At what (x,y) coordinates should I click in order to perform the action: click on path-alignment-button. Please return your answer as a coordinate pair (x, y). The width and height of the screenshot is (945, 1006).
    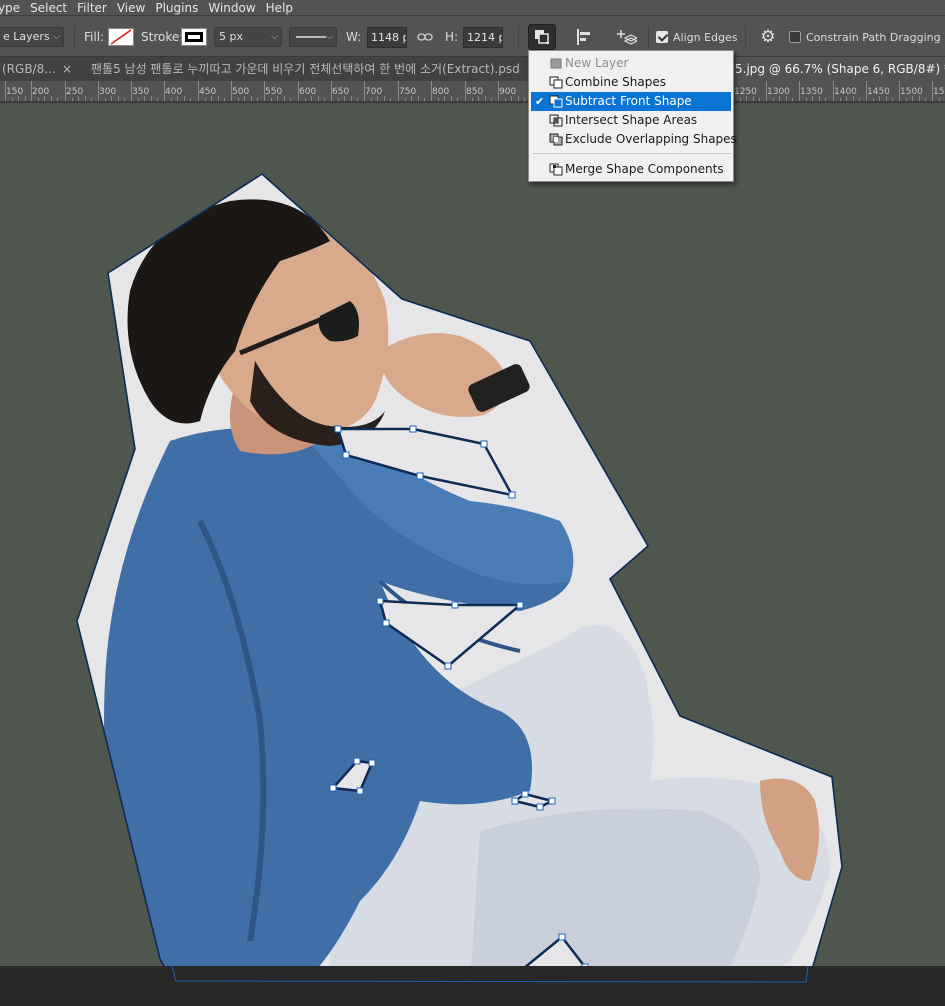
    Looking at the image, I should click on (584, 37).